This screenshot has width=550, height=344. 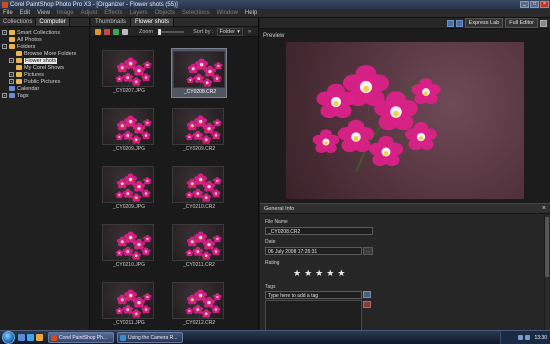 I want to click on print-icon, so click(x=125, y=31).